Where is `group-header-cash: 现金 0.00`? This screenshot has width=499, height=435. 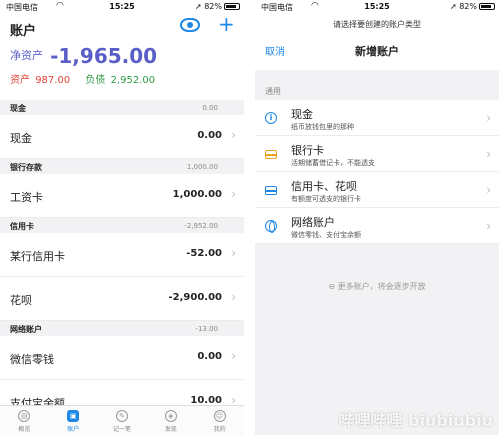 group-header-cash: 现金 0.00 is located at coordinates (122, 107).